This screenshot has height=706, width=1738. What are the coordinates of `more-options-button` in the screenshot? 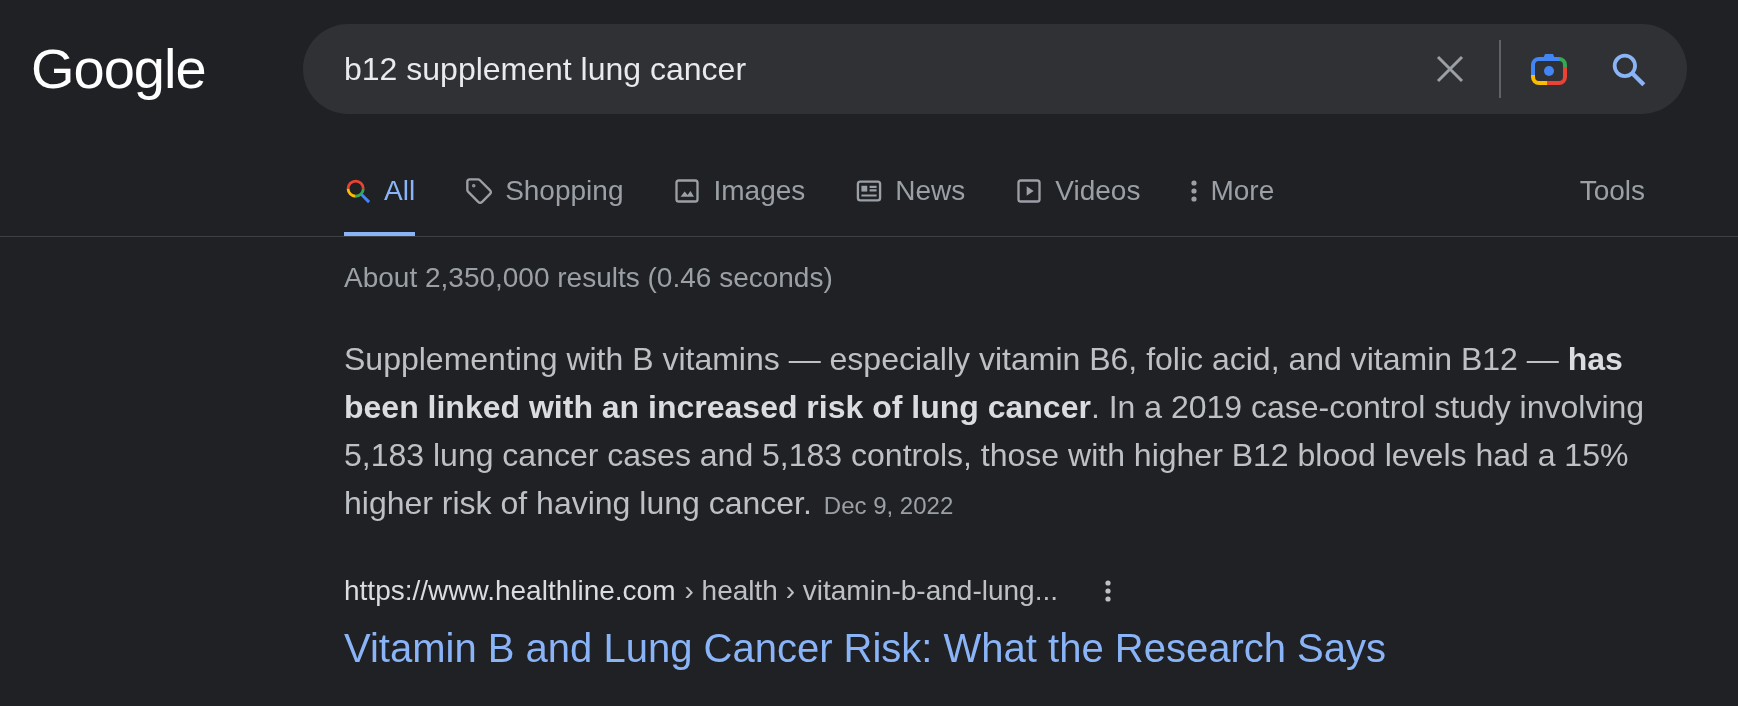 It's located at (1108, 591).